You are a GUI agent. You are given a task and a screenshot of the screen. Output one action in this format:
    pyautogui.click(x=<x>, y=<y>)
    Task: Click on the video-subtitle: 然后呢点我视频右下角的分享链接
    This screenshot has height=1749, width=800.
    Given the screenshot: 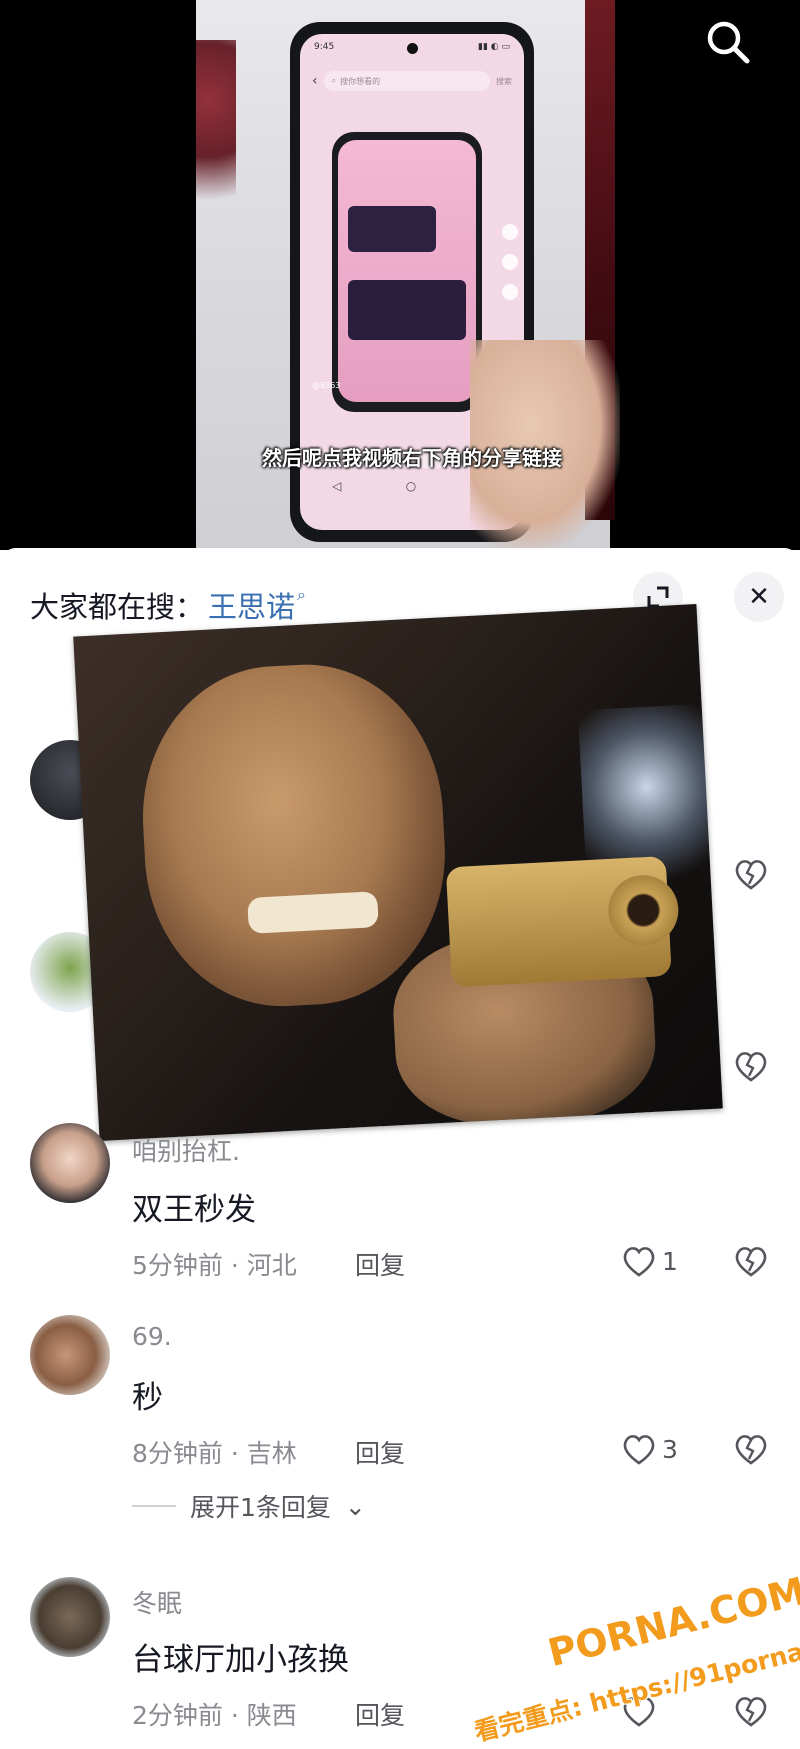 What is the action you would take?
    pyautogui.click(x=412, y=458)
    